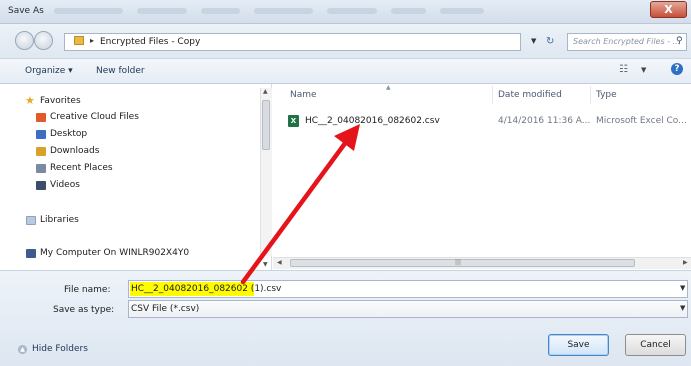  What do you see at coordinates (68, 134) in the screenshot?
I see `sidebar-item-desktop: Desktop` at bounding box center [68, 134].